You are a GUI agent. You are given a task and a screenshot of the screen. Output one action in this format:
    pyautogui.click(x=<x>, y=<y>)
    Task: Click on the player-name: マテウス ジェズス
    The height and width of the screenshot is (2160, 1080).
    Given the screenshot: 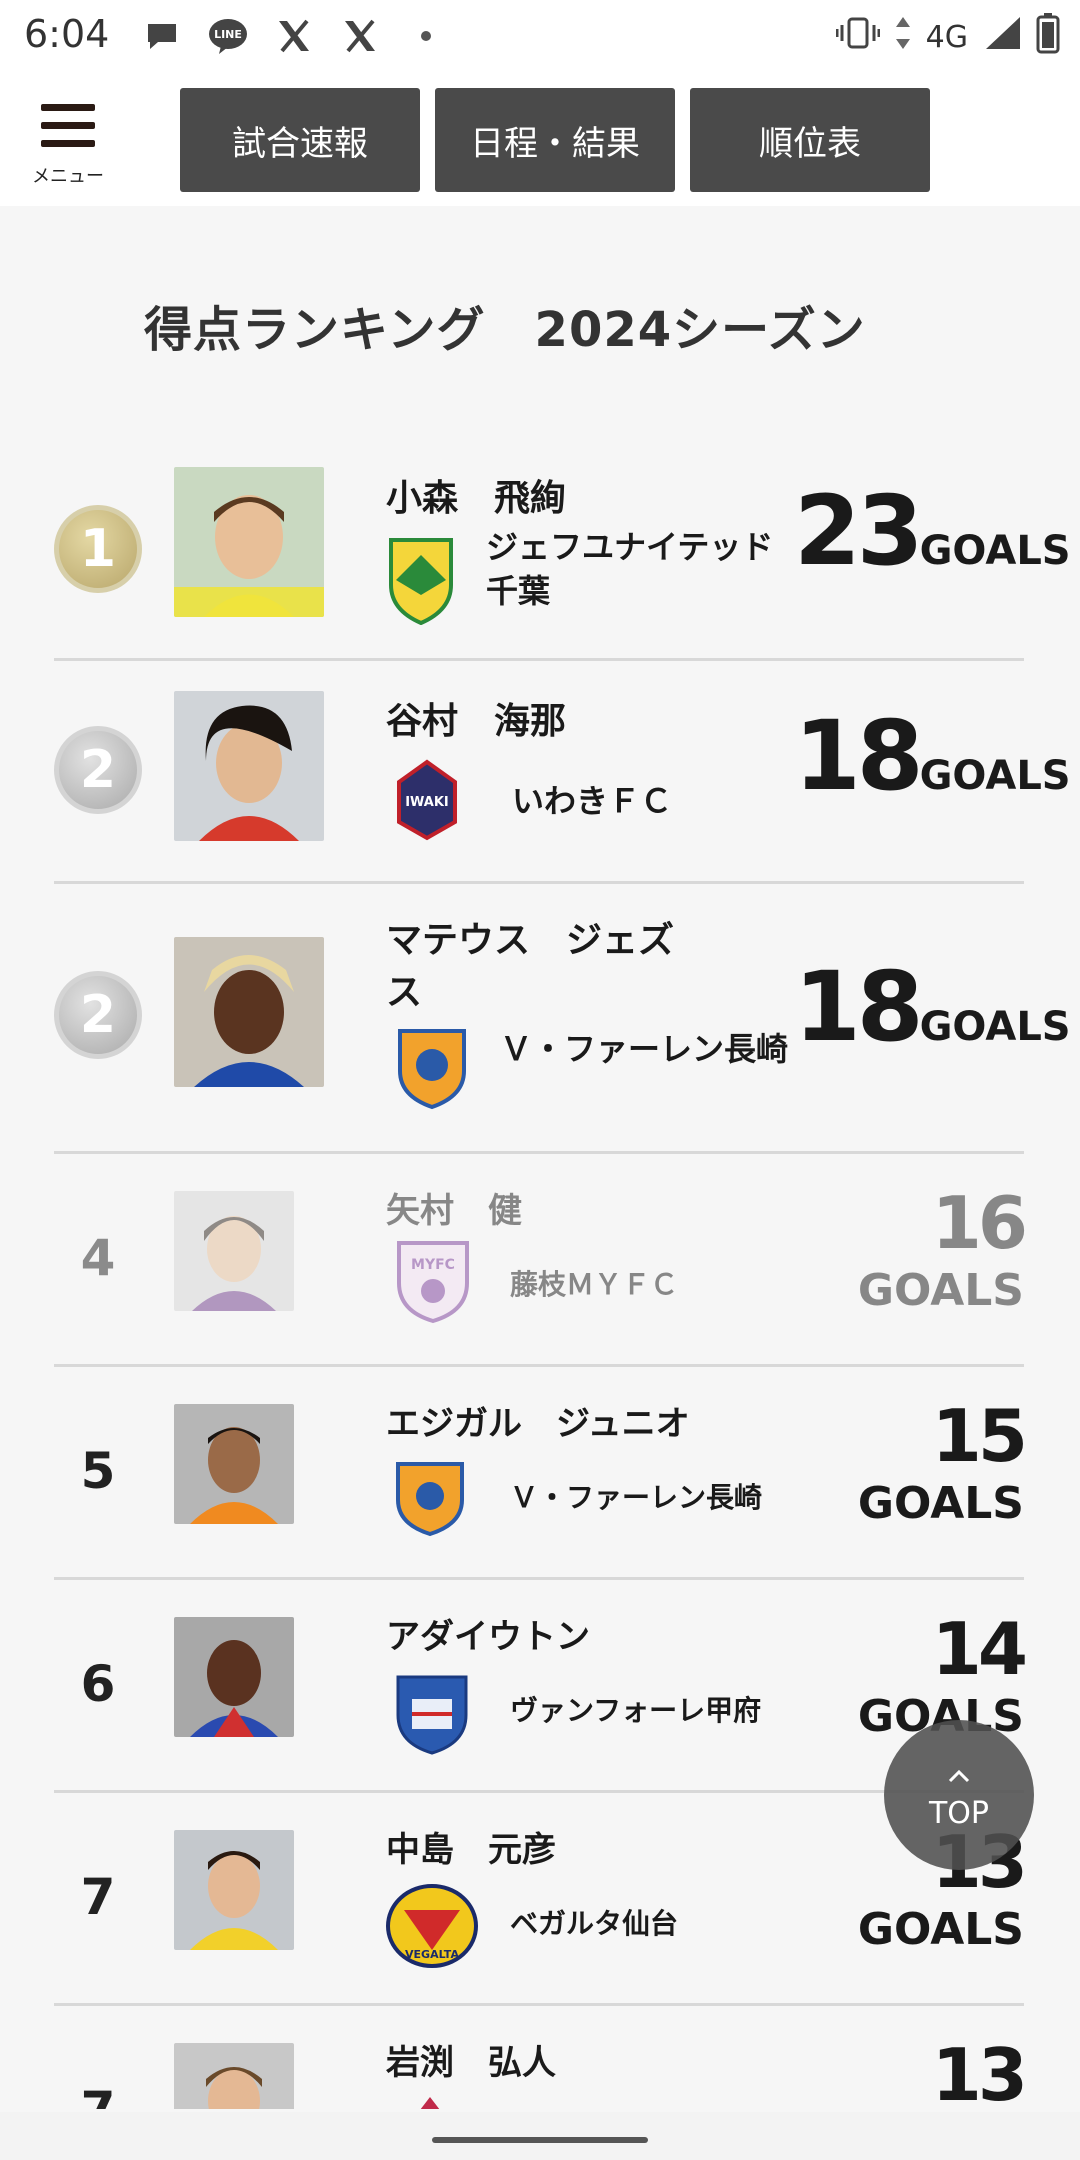 What is the action you would take?
    pyautogui.click(x=530, y=966)
    